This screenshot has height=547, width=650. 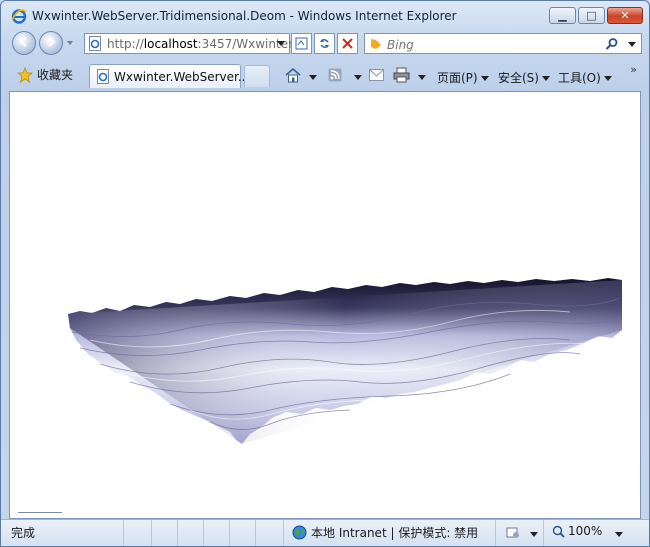 What do you see at coordinates (457, 78) in the screenshot?
I see `page-menu-label: 页面(P)` at bounding box center [457, 78].